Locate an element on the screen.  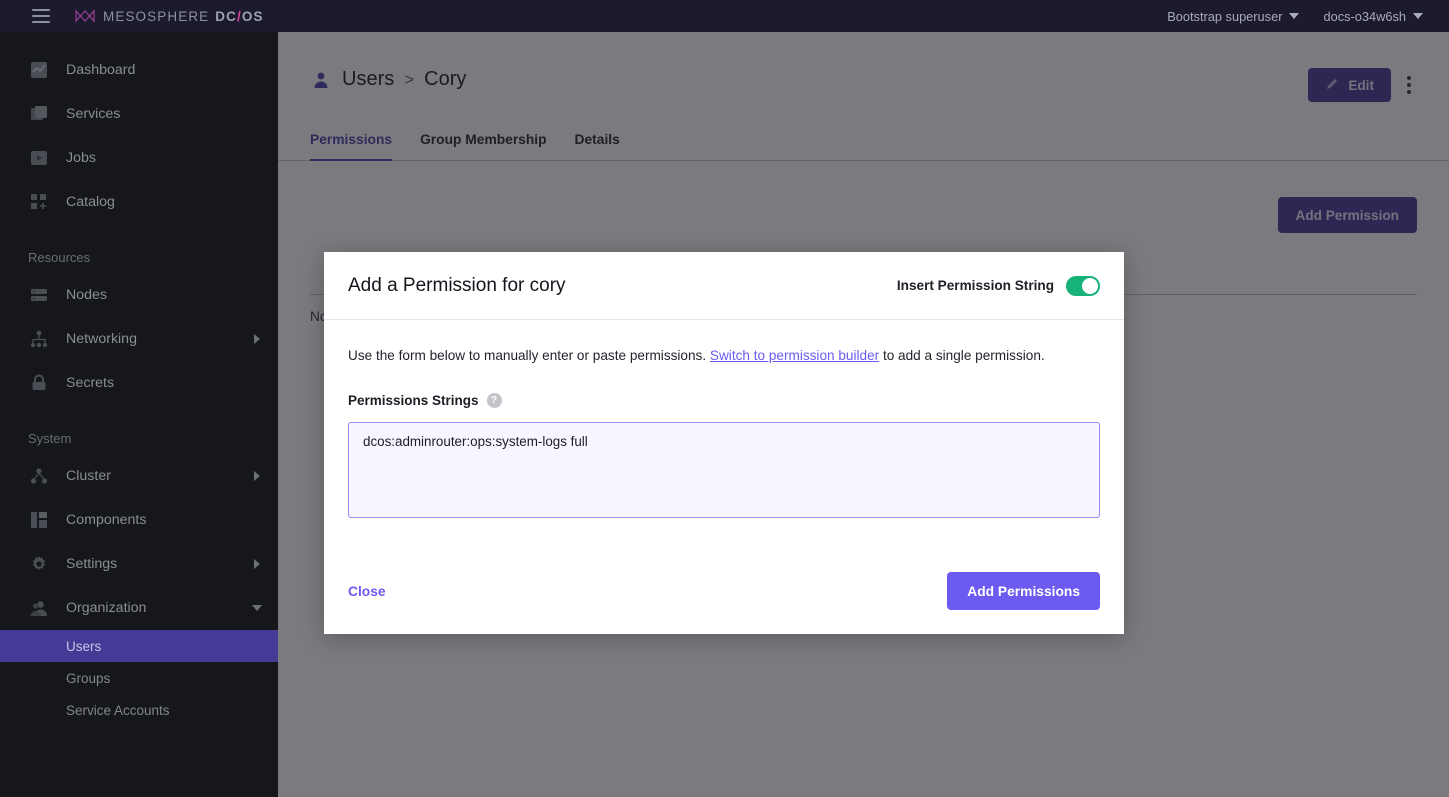
cluster-menu: docs-o34w6sh is located at coordinates (1373, 16).